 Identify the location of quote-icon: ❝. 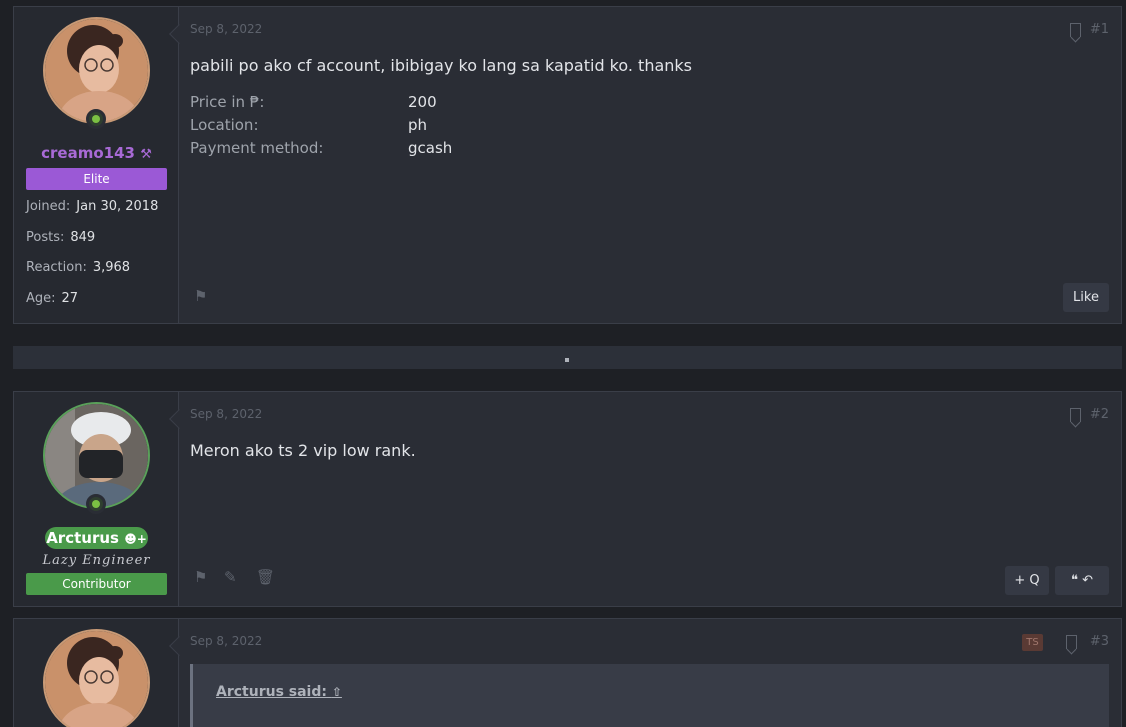
(1074, 580).